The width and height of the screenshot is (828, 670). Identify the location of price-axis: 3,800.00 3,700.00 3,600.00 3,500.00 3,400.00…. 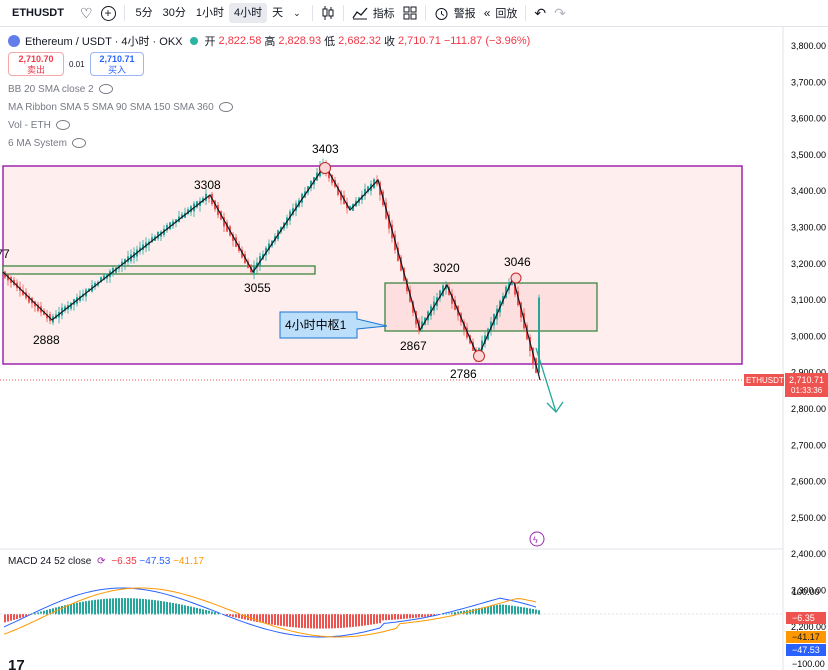
(808, 336).